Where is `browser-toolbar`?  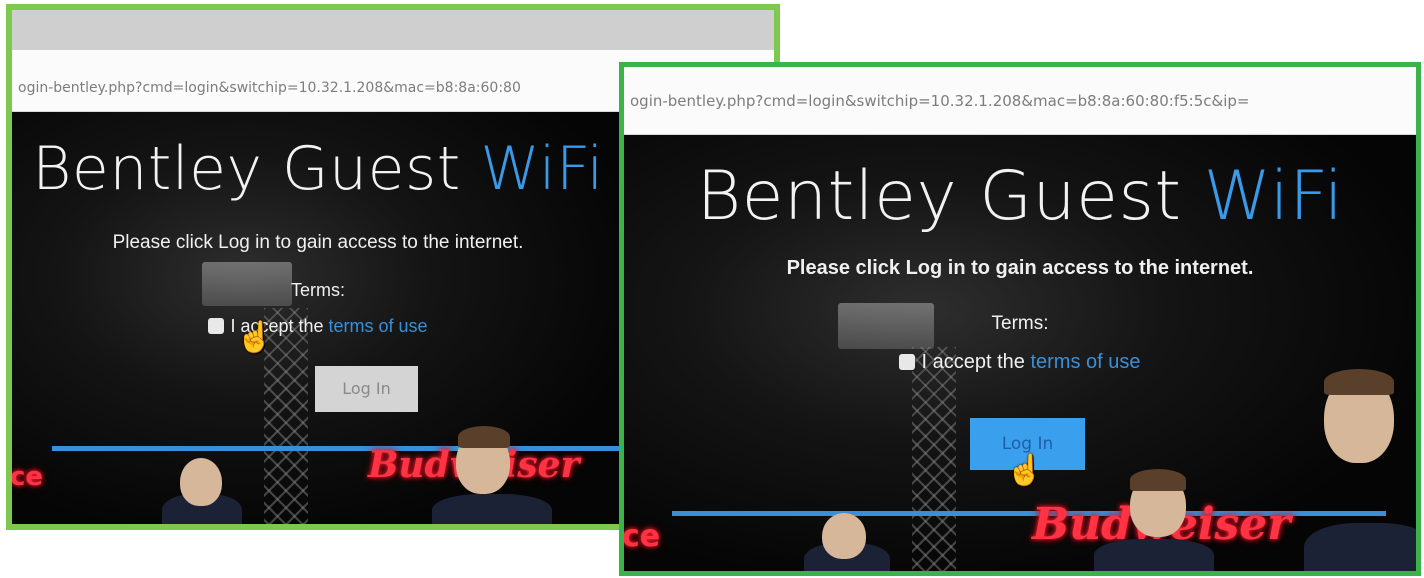 browser-toolbar is located at coordinates (393, 30).